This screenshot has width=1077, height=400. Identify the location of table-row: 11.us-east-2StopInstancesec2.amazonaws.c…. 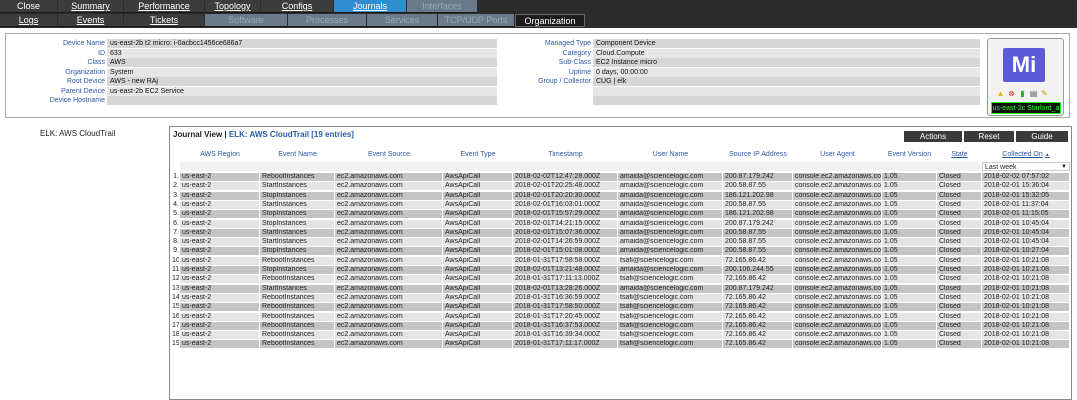
(620, 270).